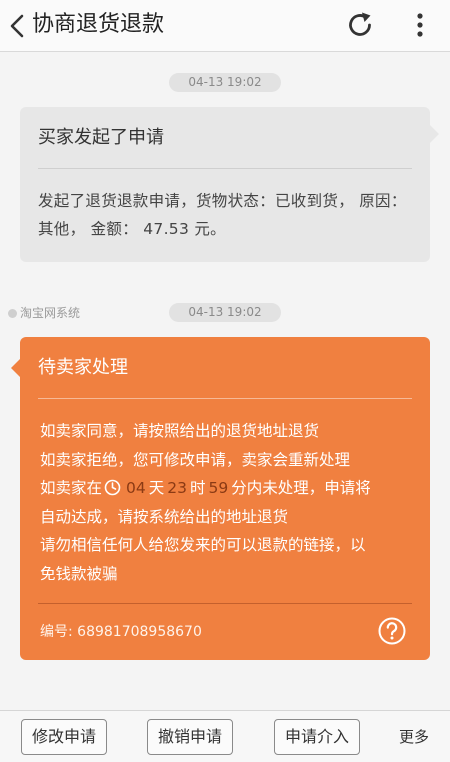 The height and width of the screenshot is (762, 450). What do you see at coordinates (195, 459) in the screenshot?
I see `message-line: 如卖家拒绝，您可修改申请，卖家会重新处理` at bounding box center [195, 459].